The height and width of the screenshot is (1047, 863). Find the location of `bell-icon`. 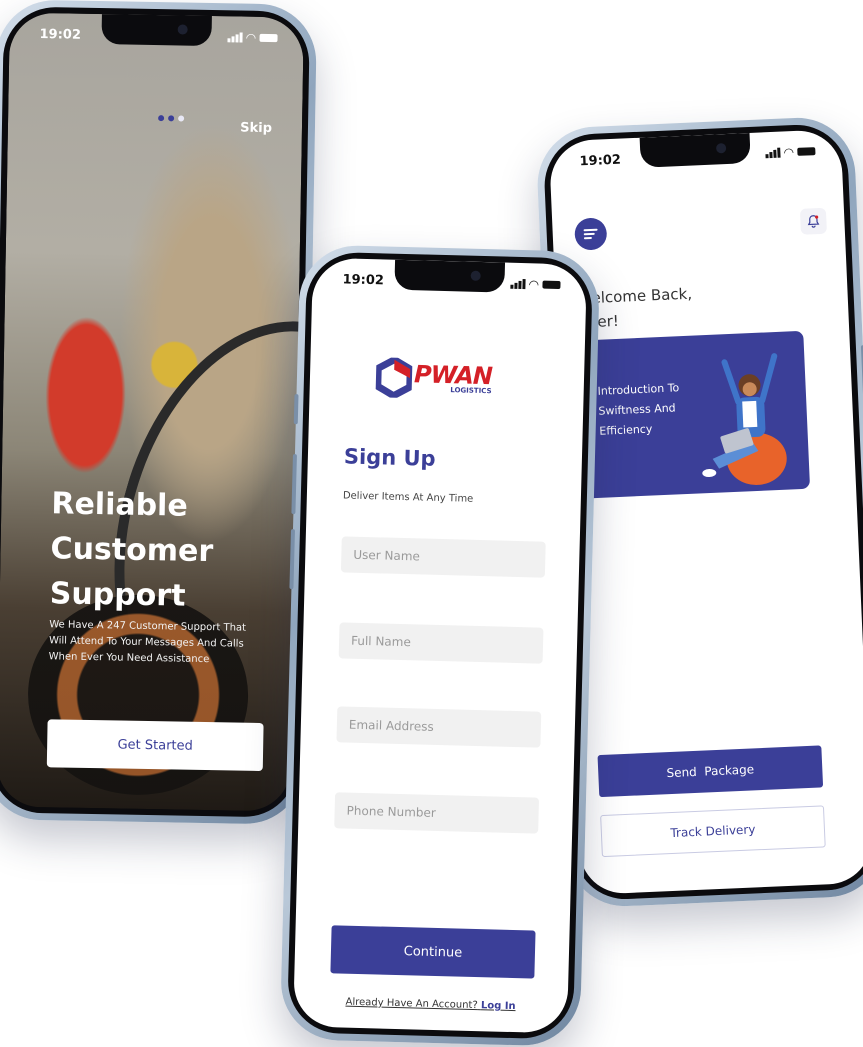

bell-icon is located at coordinates (813, 221).